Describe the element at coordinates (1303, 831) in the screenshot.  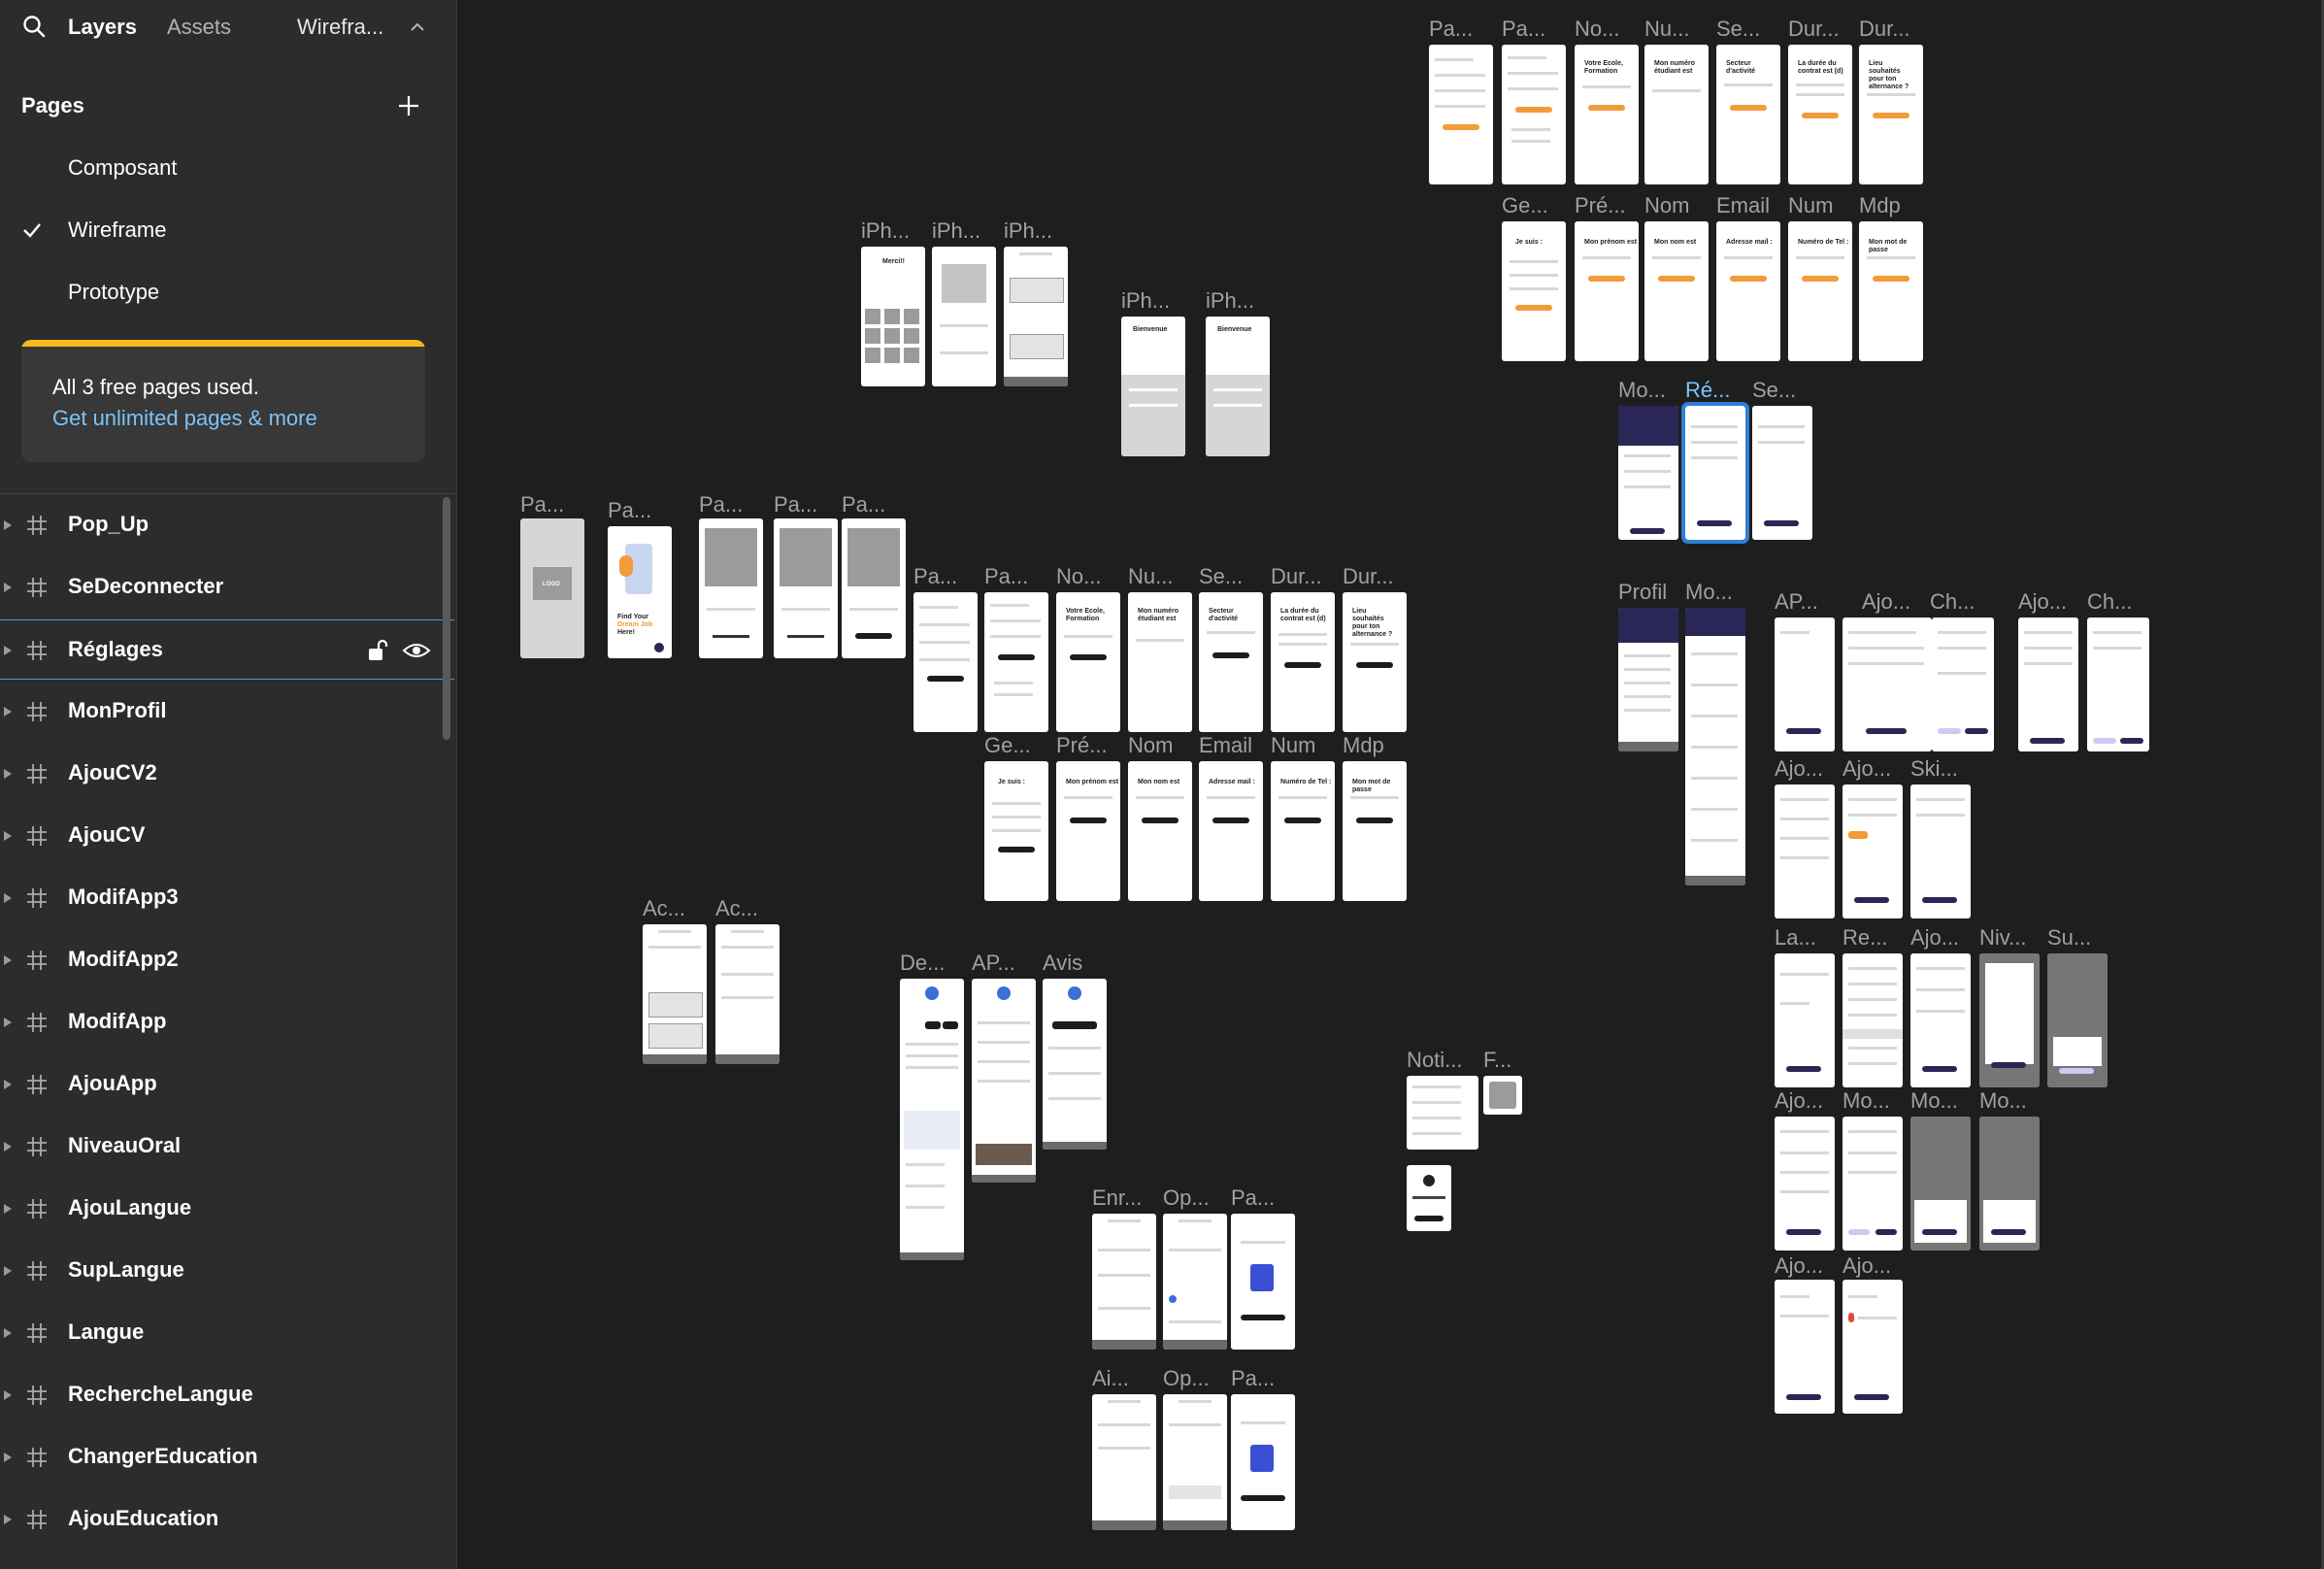
I see `wireframe-frame: Numéro de Tel :` at that location.